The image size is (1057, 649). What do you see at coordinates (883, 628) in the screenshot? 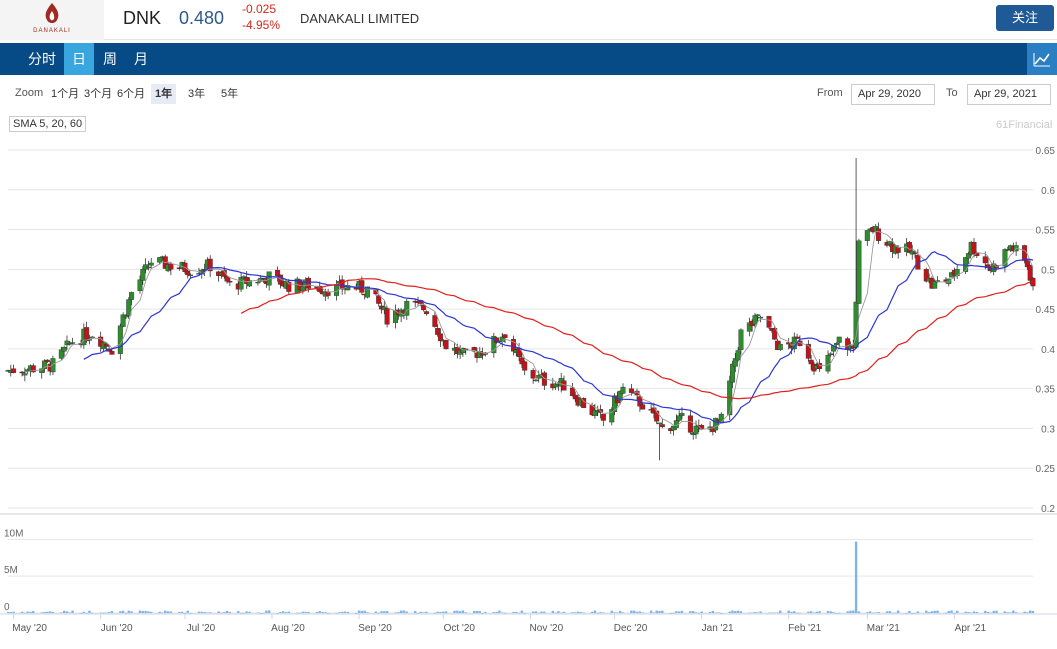
I see `x-tick-label: Mar '21` at bounding box center [883, 628].